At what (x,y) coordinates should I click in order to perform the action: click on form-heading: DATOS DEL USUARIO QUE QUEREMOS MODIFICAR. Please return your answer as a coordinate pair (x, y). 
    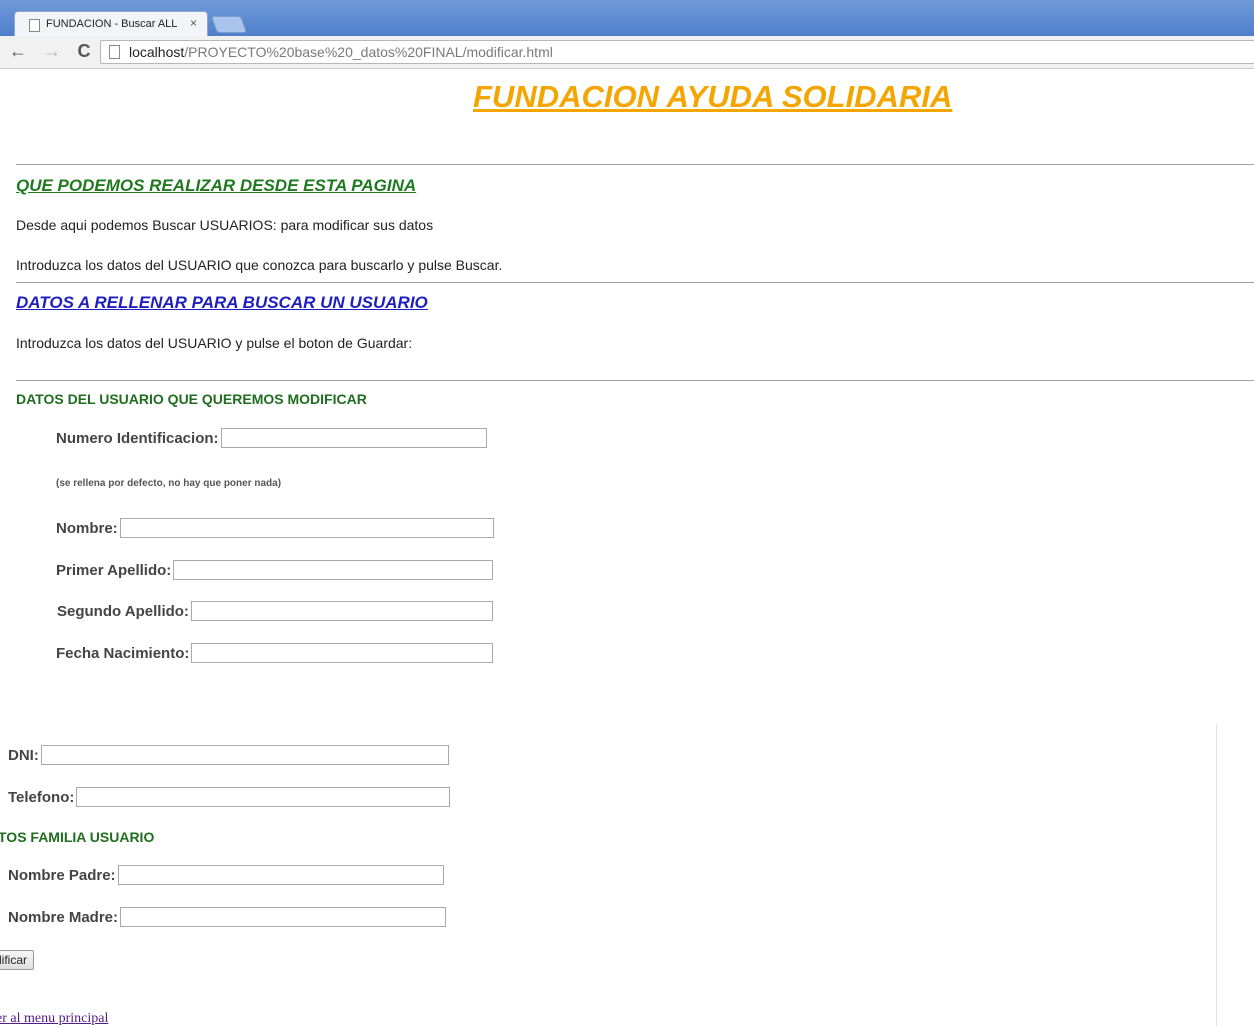
    Looking at the image, I should click on (191, 399).